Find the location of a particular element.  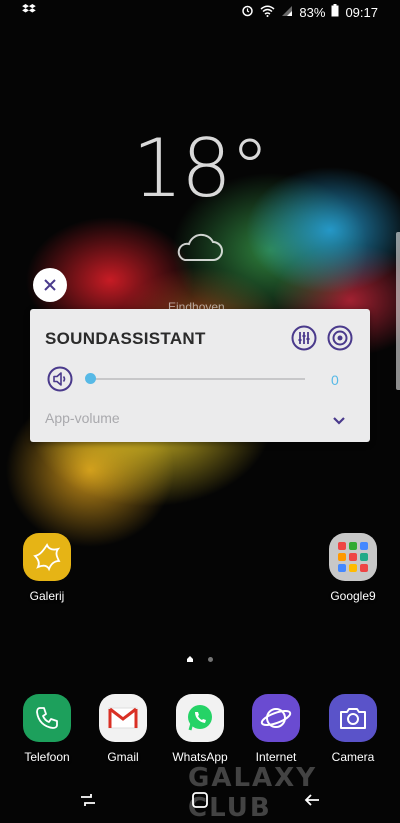

app-galerij: Galerij is located at coordinates (47, 568).